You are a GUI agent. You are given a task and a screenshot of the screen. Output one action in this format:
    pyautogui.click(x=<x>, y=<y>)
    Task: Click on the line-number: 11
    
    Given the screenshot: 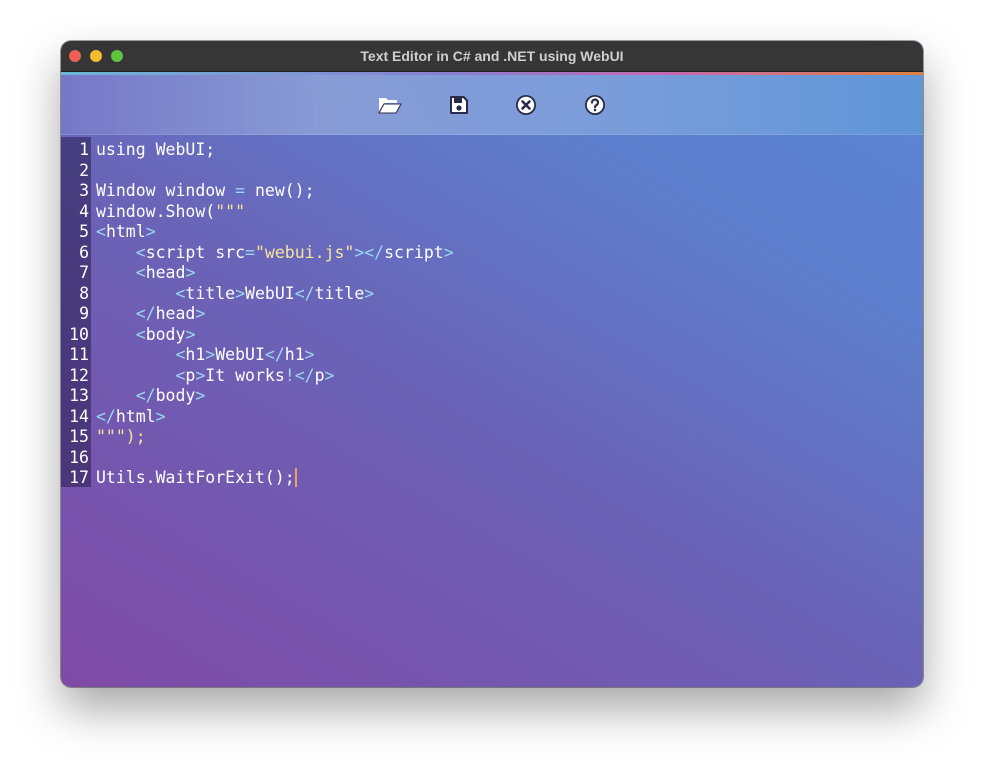 What is the action you would take?
    pyautogui.click(x=79, y=354)
    